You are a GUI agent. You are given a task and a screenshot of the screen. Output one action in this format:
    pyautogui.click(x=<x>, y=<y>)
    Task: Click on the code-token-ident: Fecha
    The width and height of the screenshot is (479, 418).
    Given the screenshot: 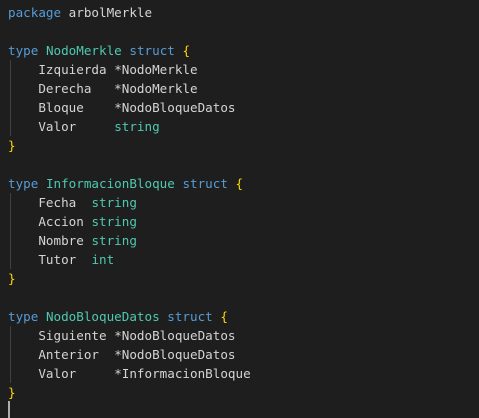 What is the action you would take?
    pyautogui.click(x=57, y=202)
    